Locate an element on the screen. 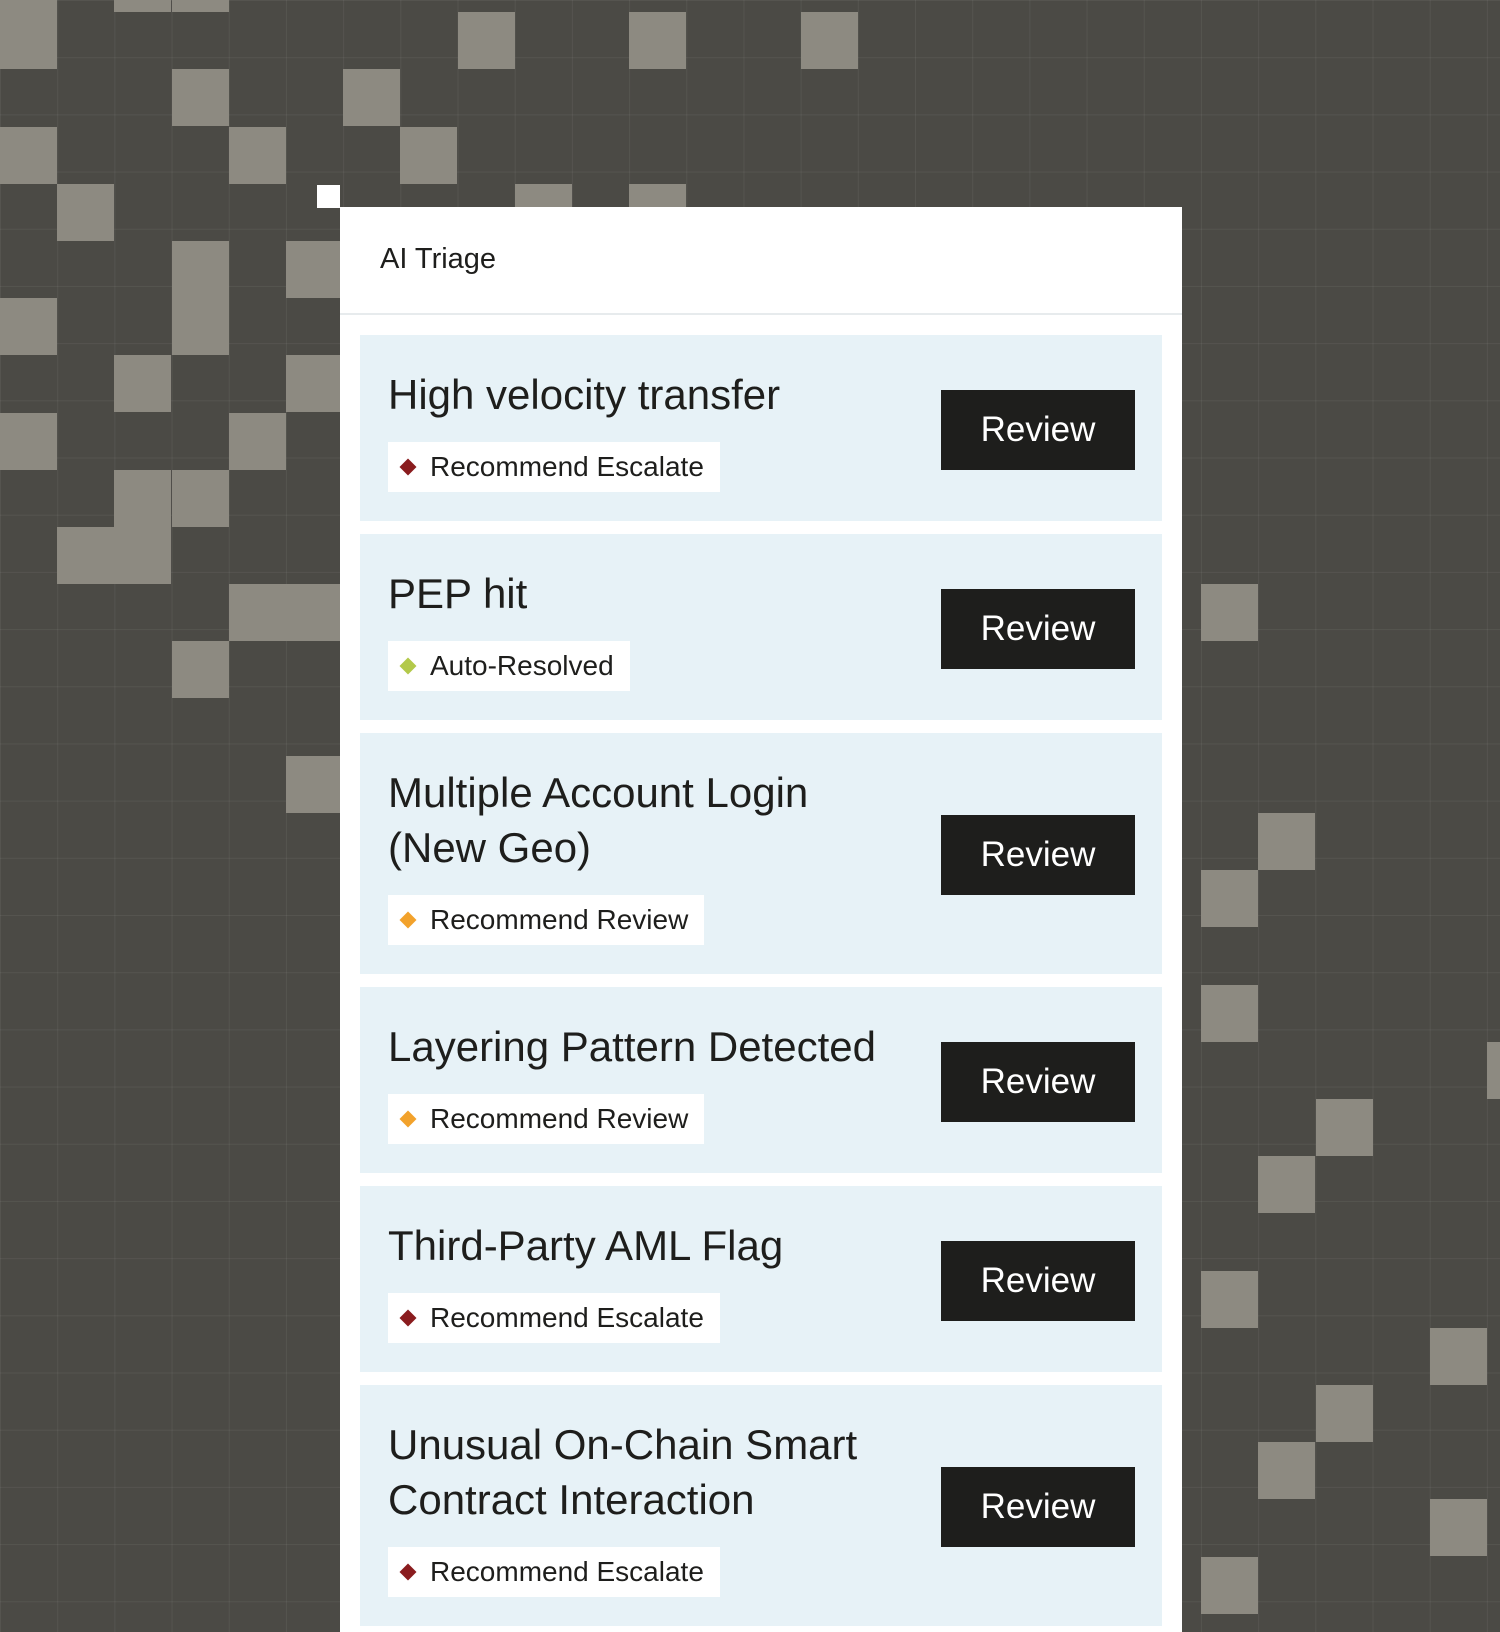 The image size is (1500, 1632). triage-item: PEP hit Auto-Resolved Review is located at coordinates (761, 627).